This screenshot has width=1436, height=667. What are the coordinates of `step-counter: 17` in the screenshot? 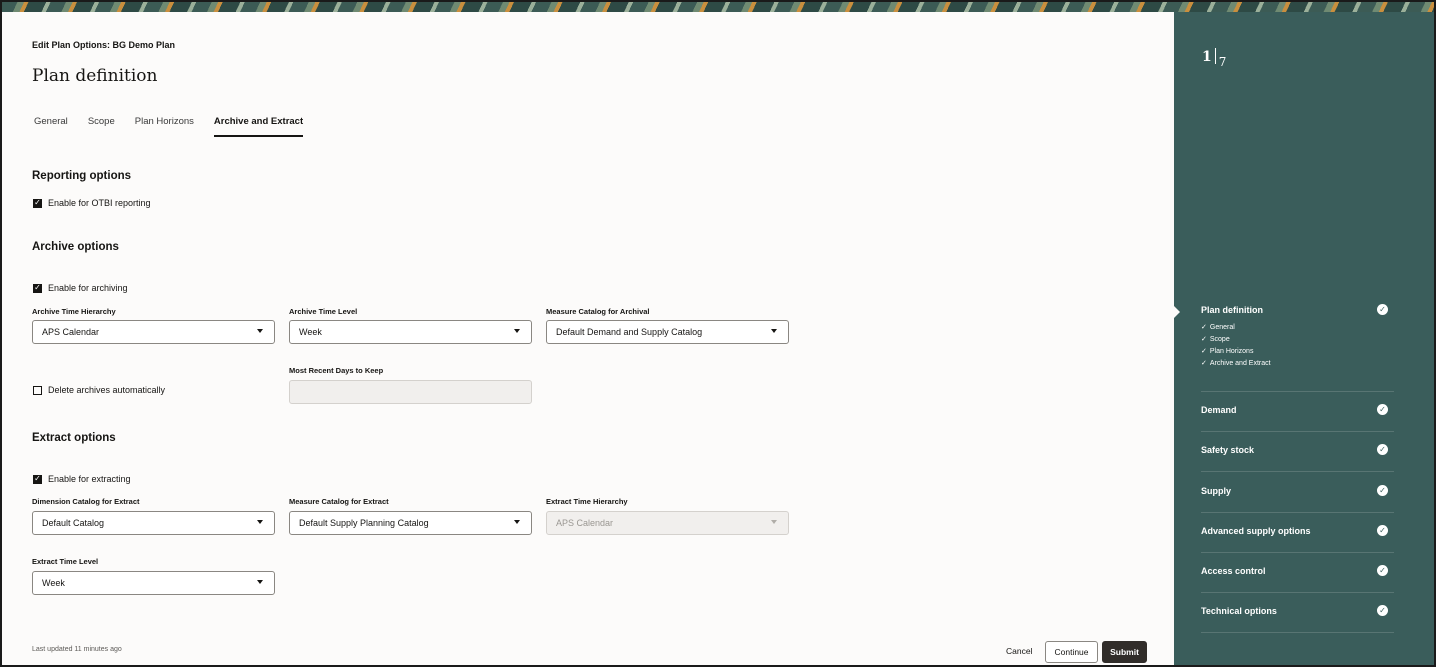 It's located at (1214, 58).